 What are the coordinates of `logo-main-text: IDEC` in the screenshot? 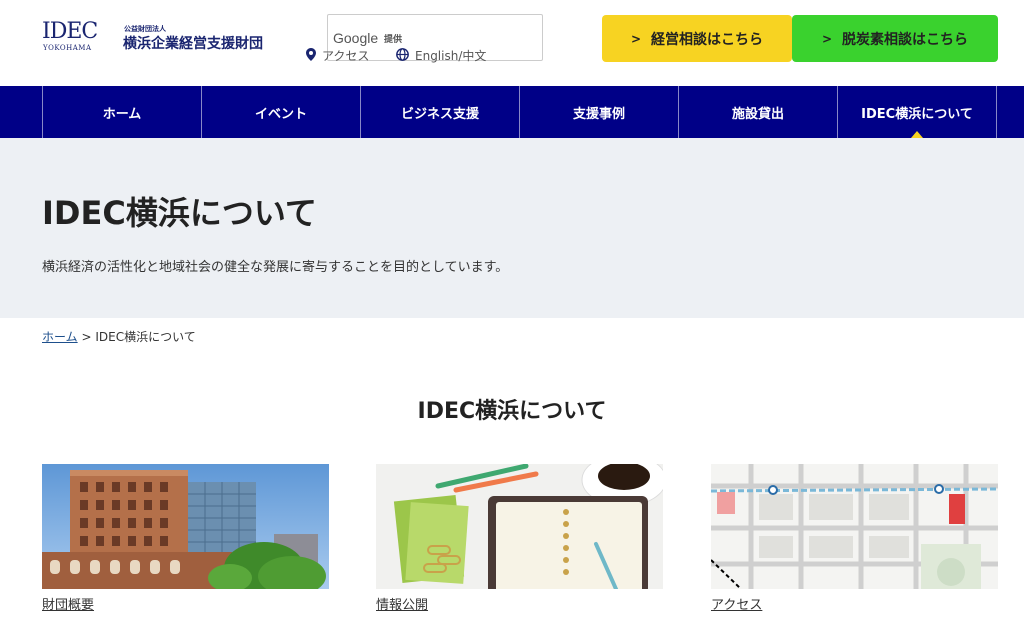 It's located at (70, 31).